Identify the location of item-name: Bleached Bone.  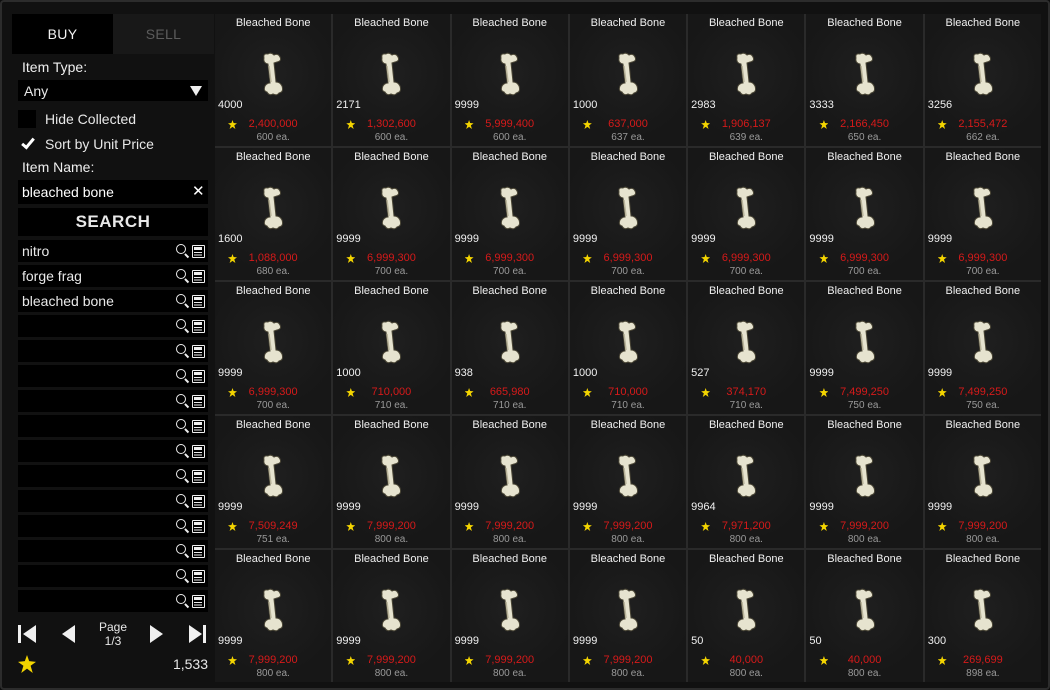
(746, 425).